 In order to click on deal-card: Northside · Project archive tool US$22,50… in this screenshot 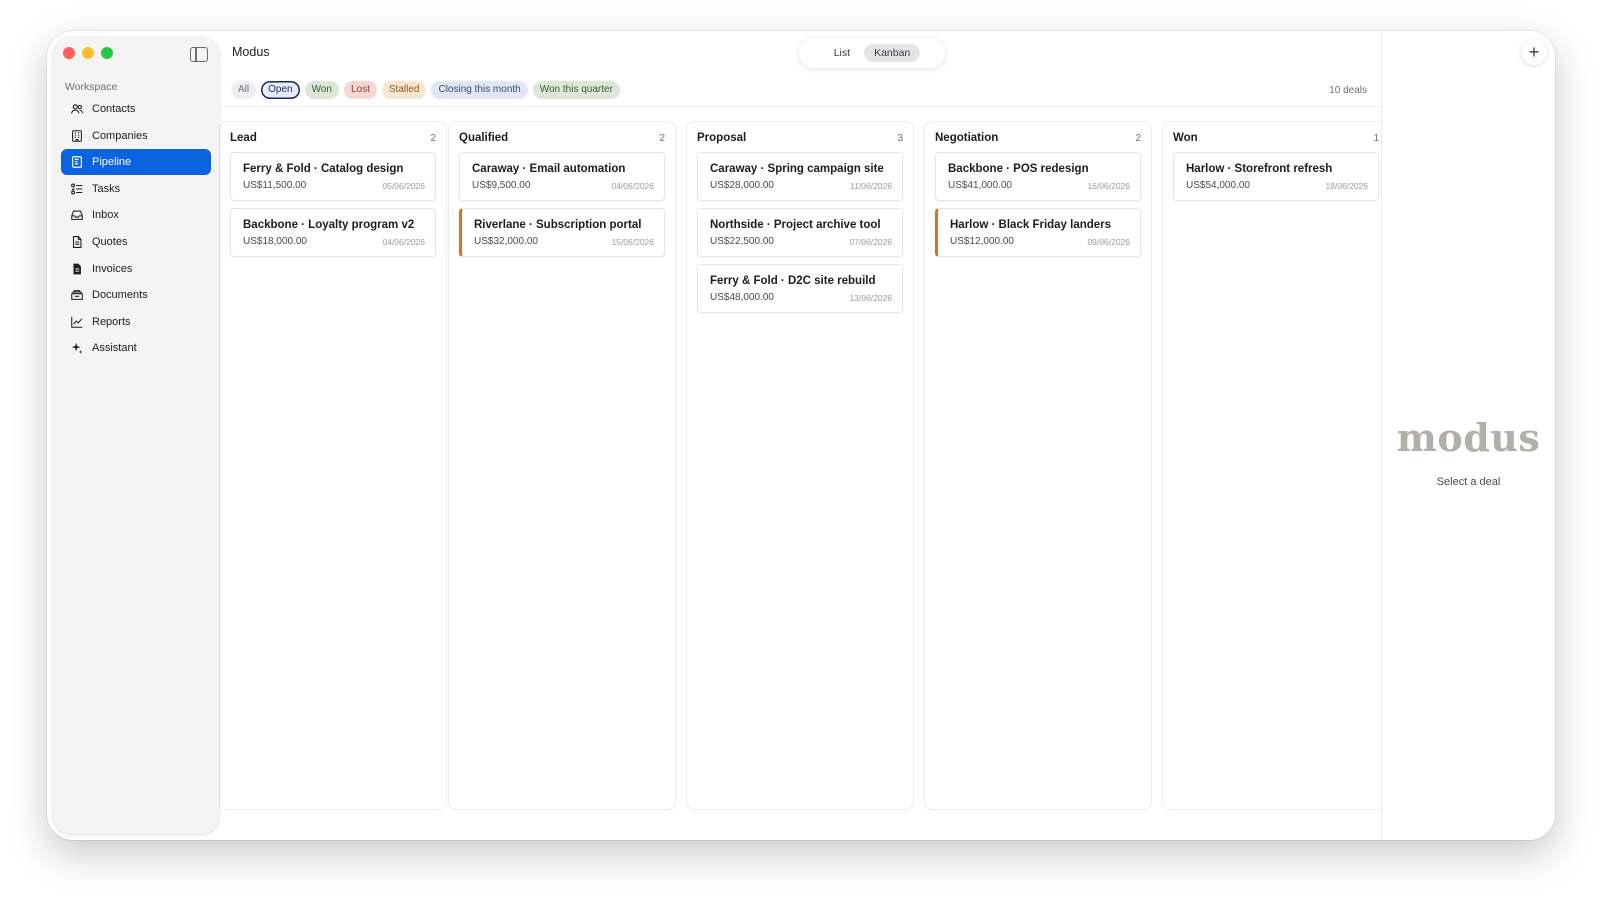, I will do `click(800, 232)`.